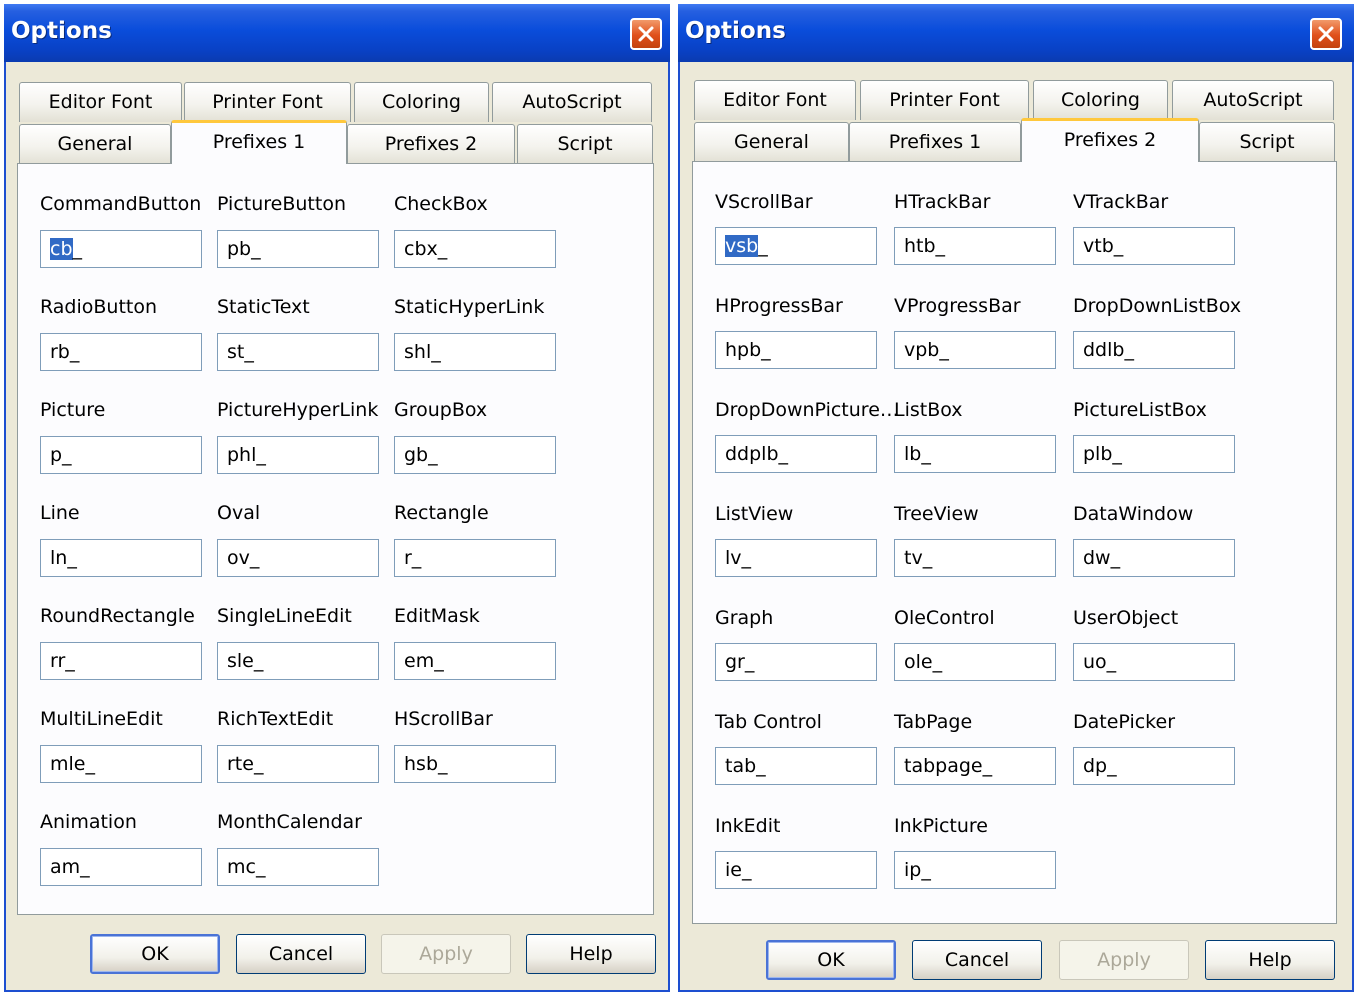 This screenshot has height=994, width=1356. I want to click on dropdownlistbox-prefix-input: ddlb_, so click(1154, 350).